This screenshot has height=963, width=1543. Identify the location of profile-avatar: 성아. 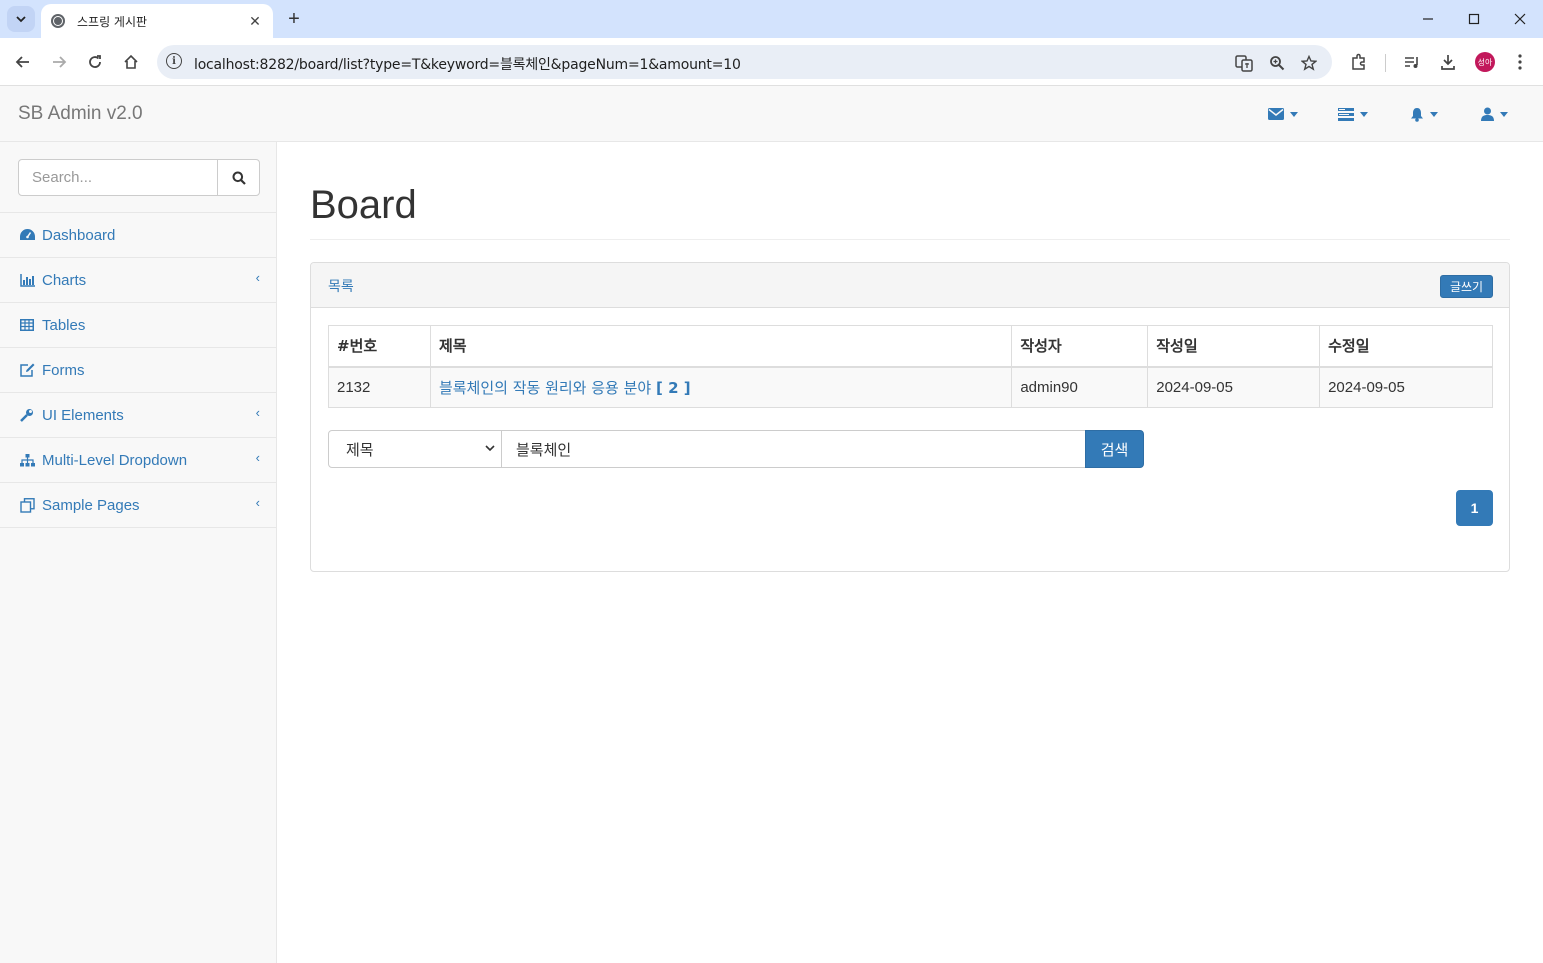
(1485, 62).